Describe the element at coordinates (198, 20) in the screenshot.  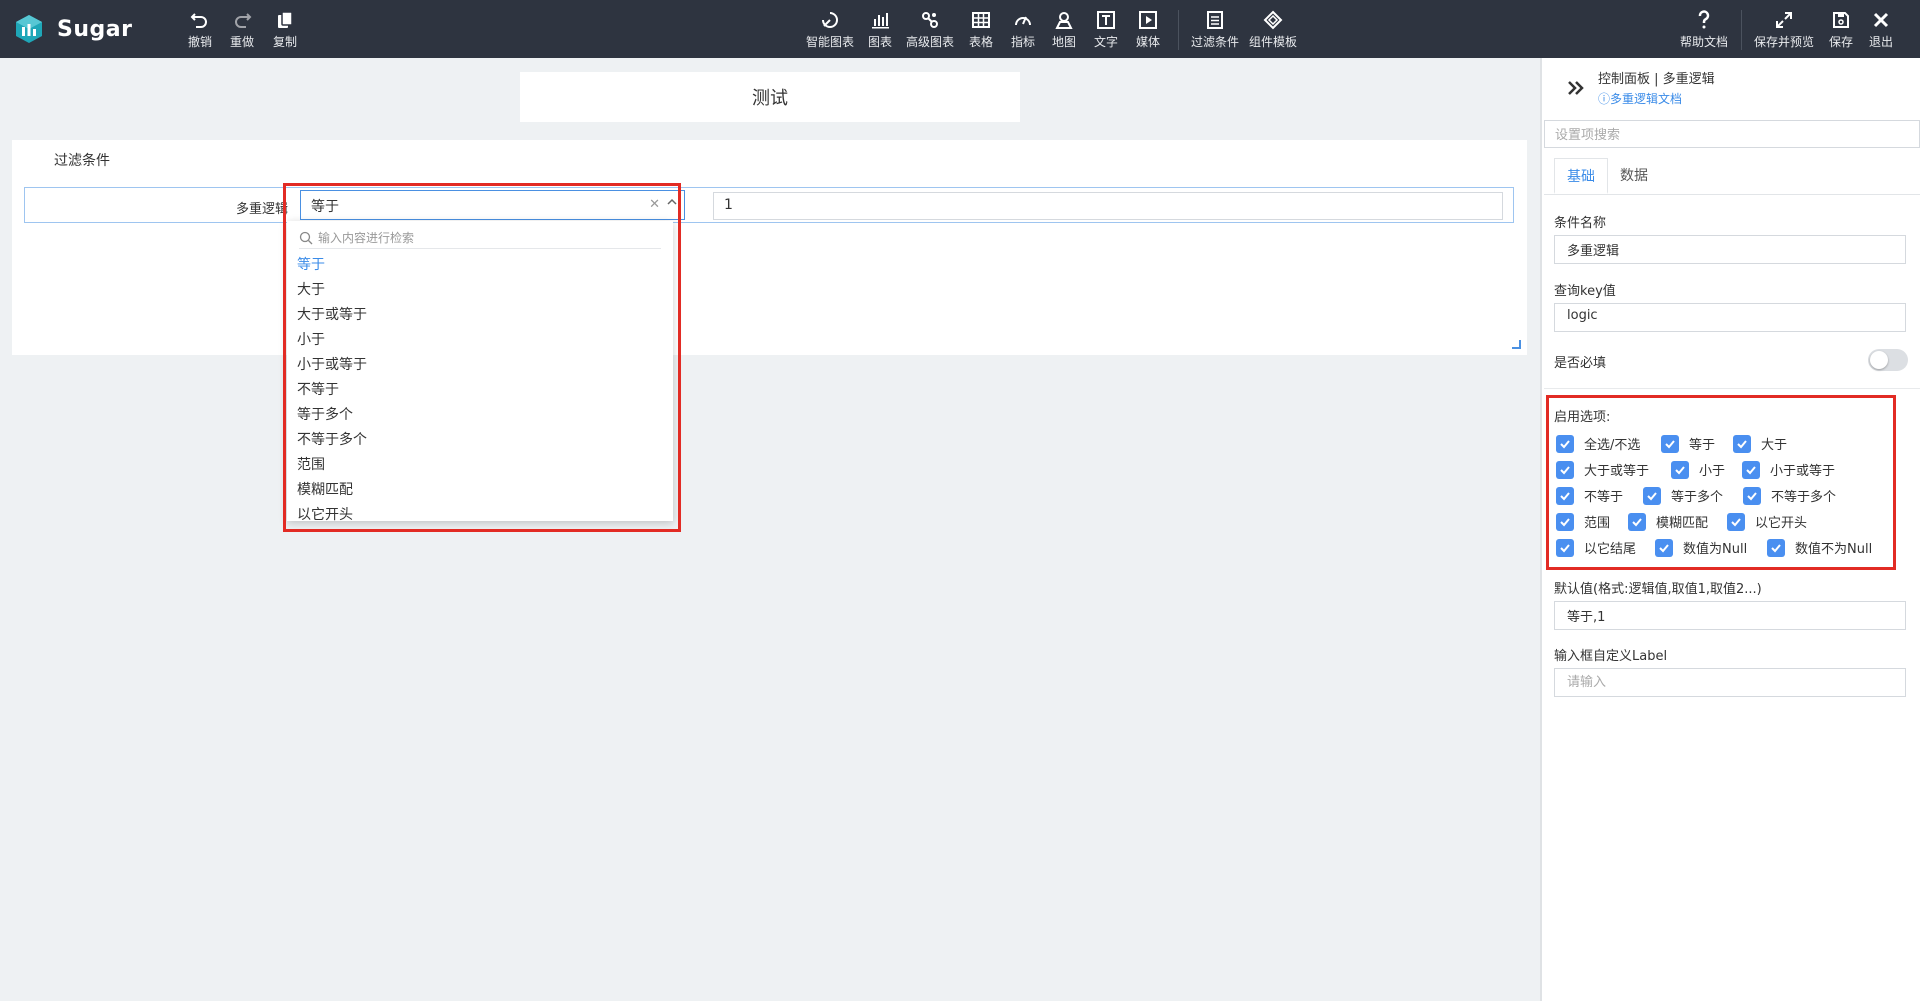
I see `undo-icon` at that location.